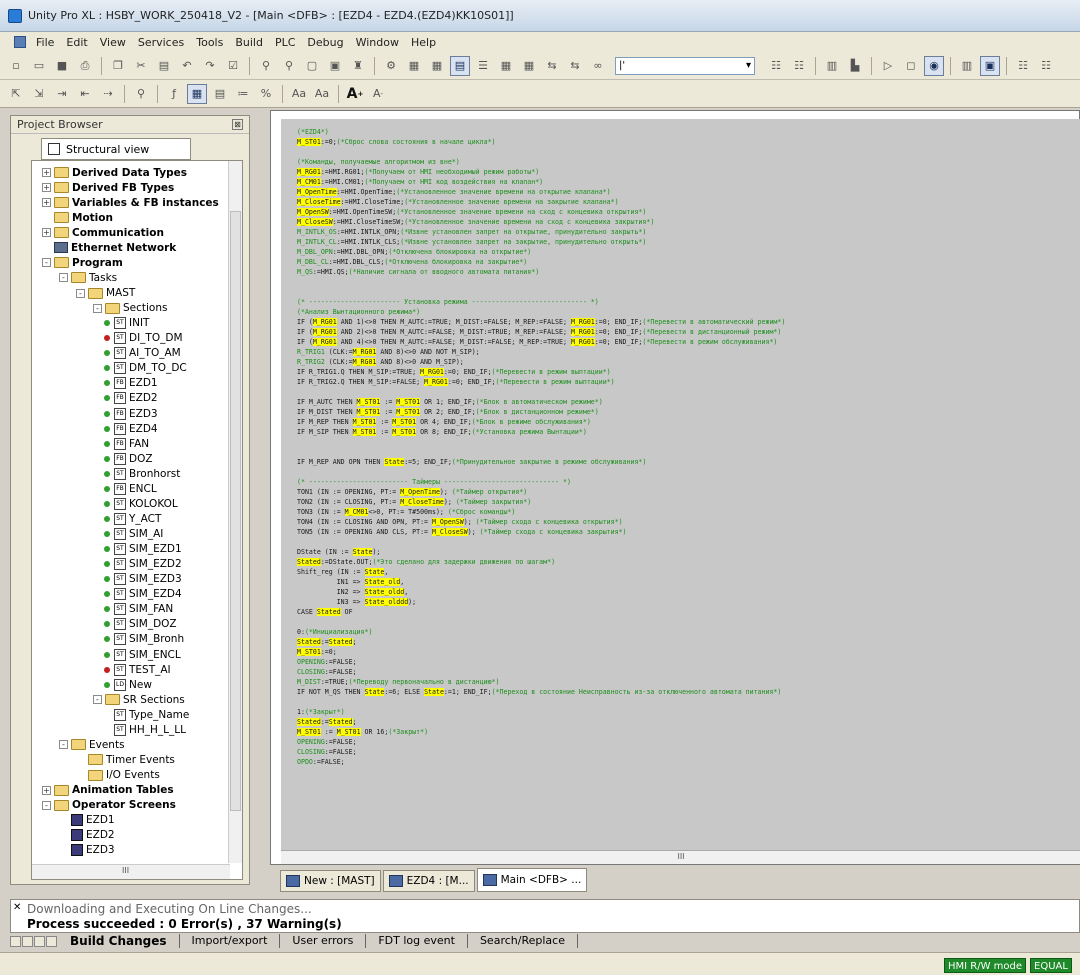  What do you see at coordinates (130, 187) in the screenshot?
I see `tree-item: + Derived FB Types` at bounding box center [130, 187].